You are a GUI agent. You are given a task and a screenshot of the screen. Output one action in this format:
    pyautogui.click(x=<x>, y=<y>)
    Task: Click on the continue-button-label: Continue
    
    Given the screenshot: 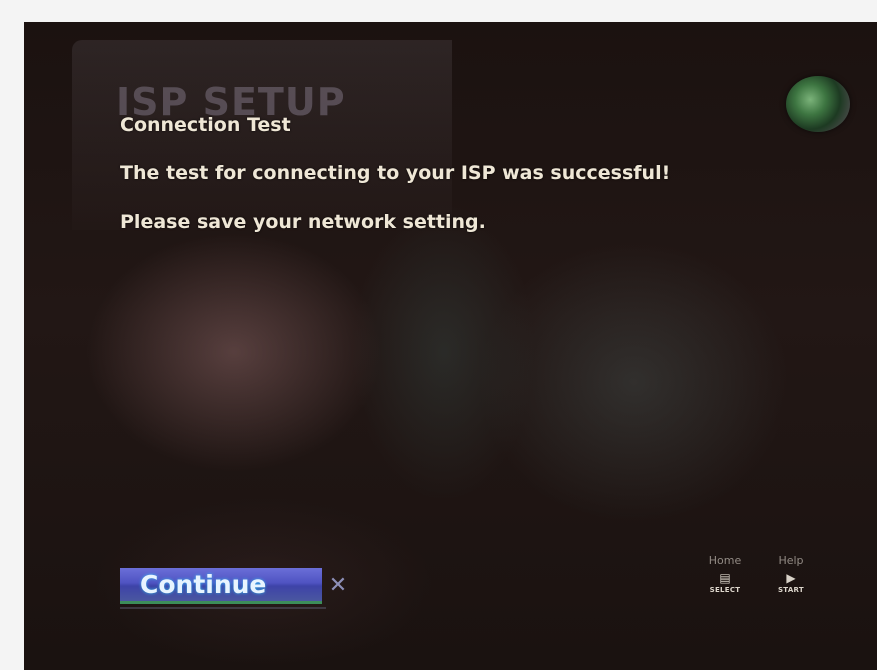 What is the action you would take?
    pyautogui.click(x=203, y=584)
    